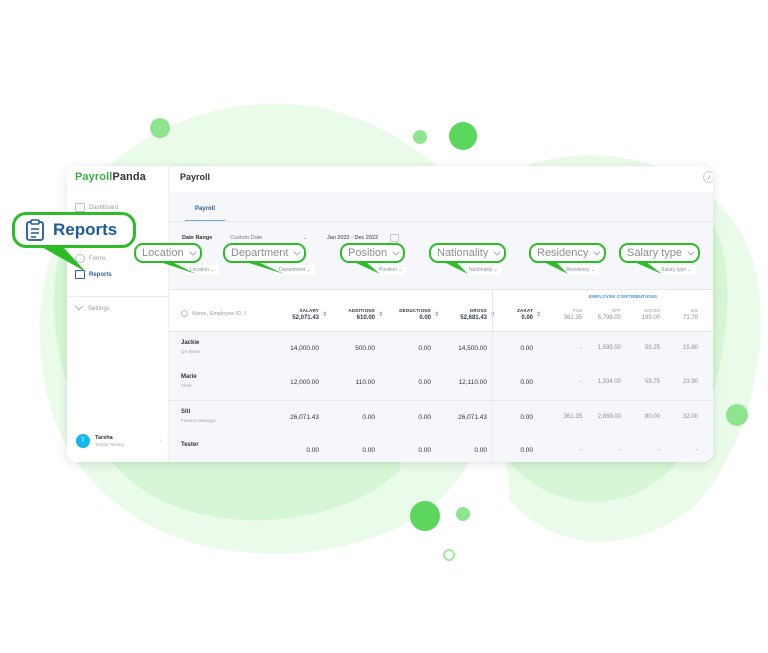 The width and height of the screenshot is (768, 653). Describe the element at coordinates (415, 310) in the screenshot. I see `column-label: DEDUCTIONS` at that location.